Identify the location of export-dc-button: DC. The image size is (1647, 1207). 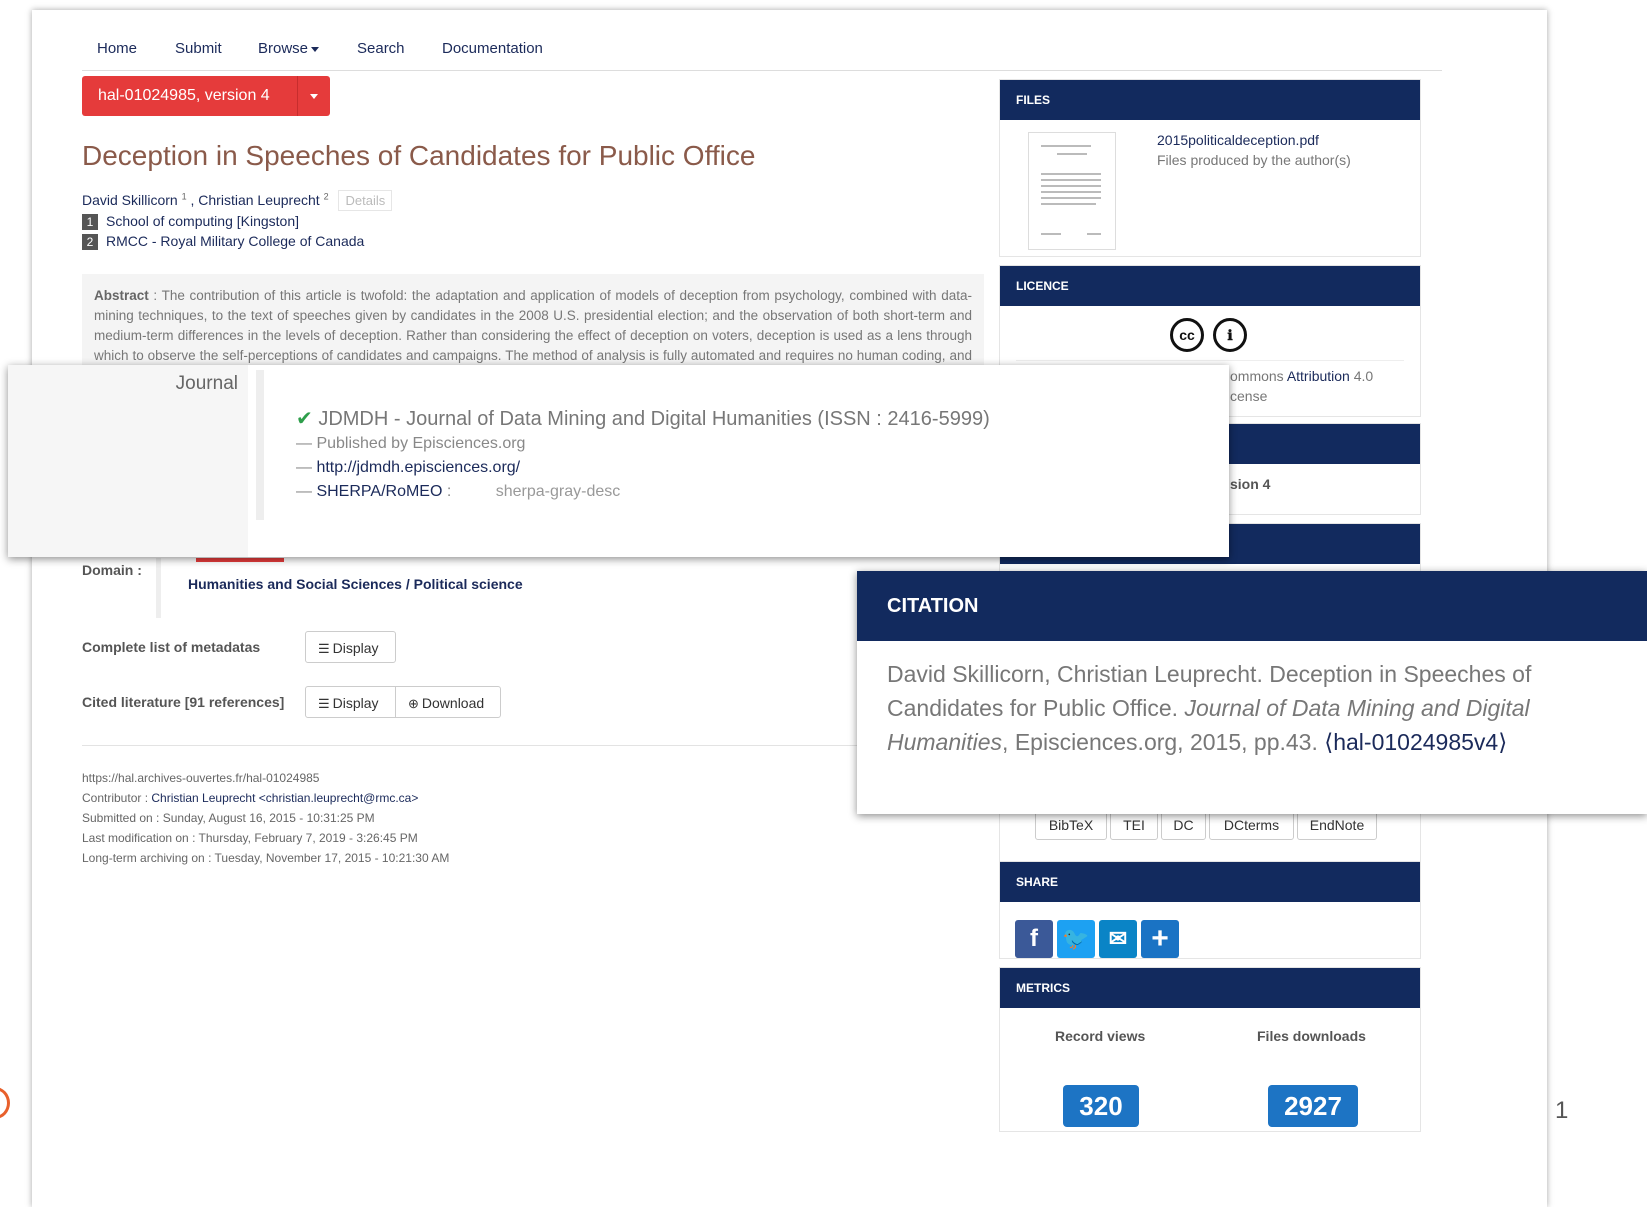
(1183, 825).